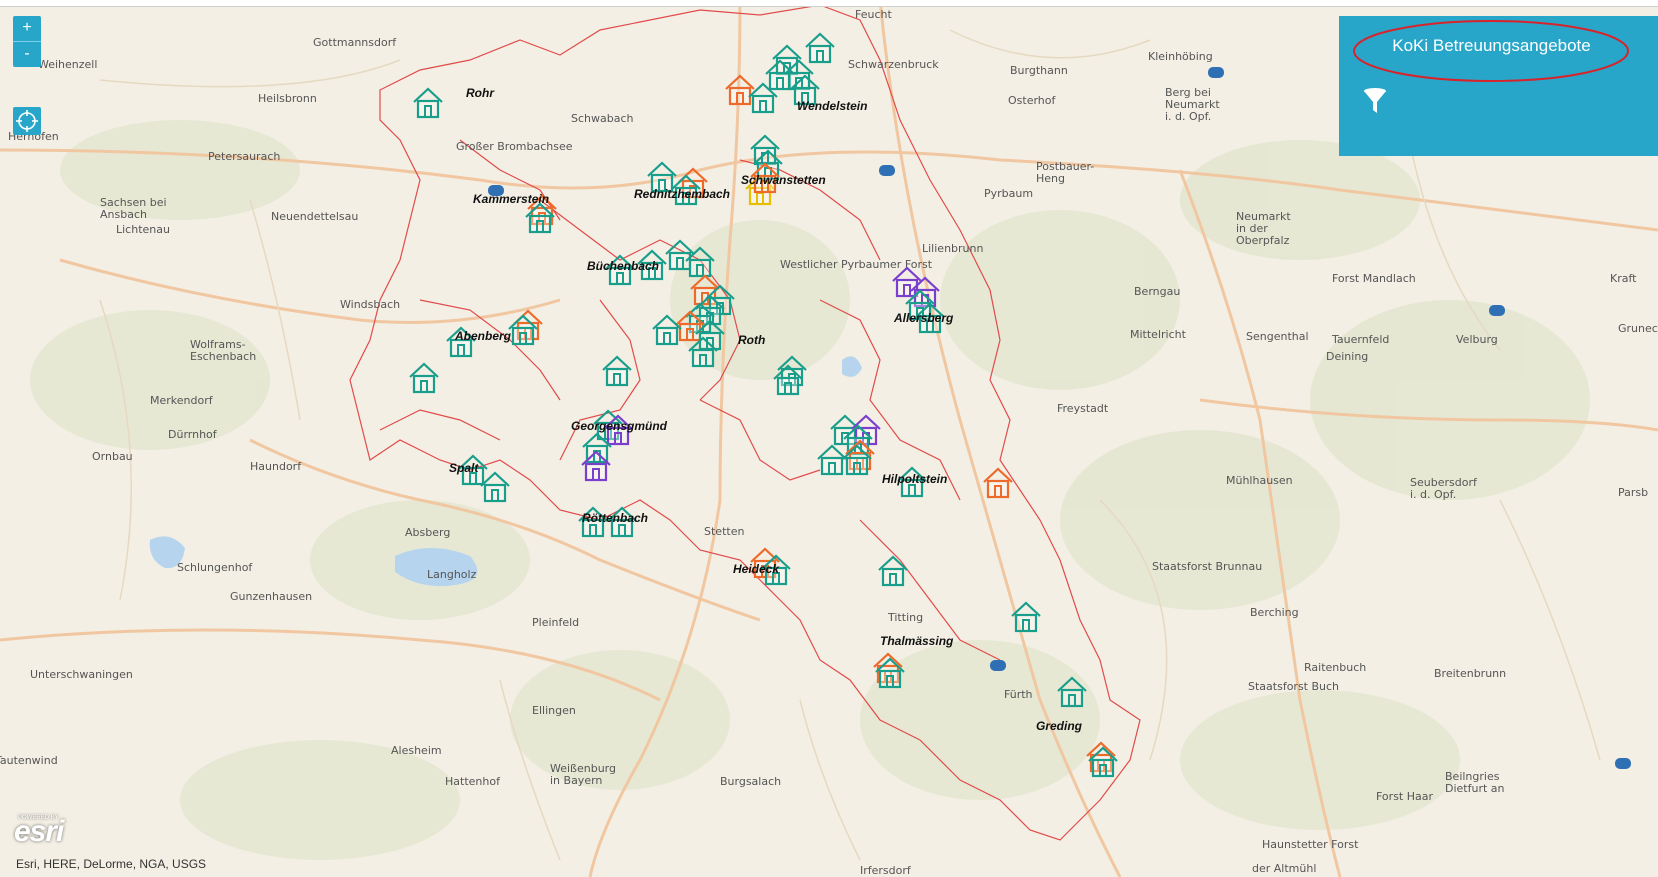 Image resolution: width=1658 pixels, height=877 pixels. What do you see at coordinates (1083, 408) in the screenshot?
I see `map-label: Freystadt` at bounding box center [1083, 408].